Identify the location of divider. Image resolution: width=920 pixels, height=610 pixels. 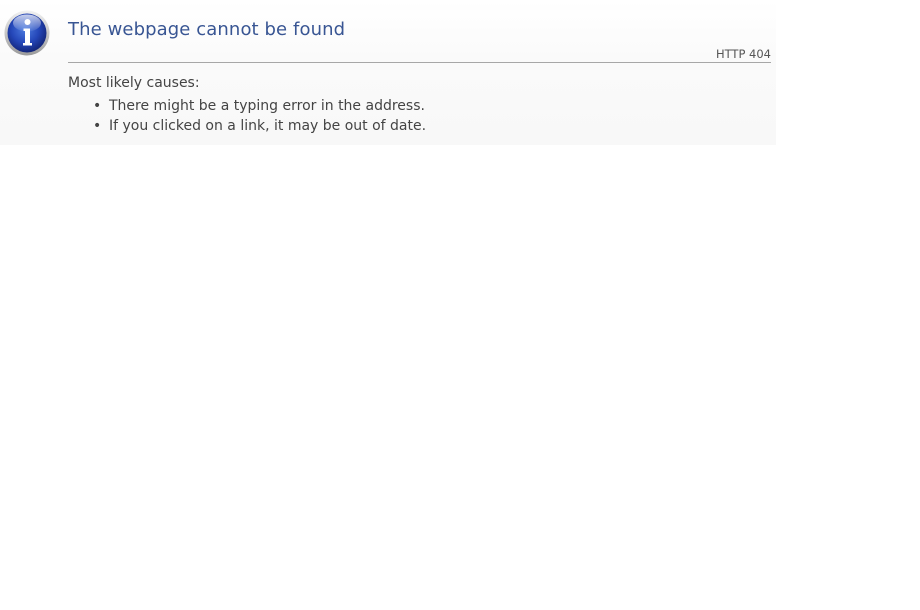
(419, 62).